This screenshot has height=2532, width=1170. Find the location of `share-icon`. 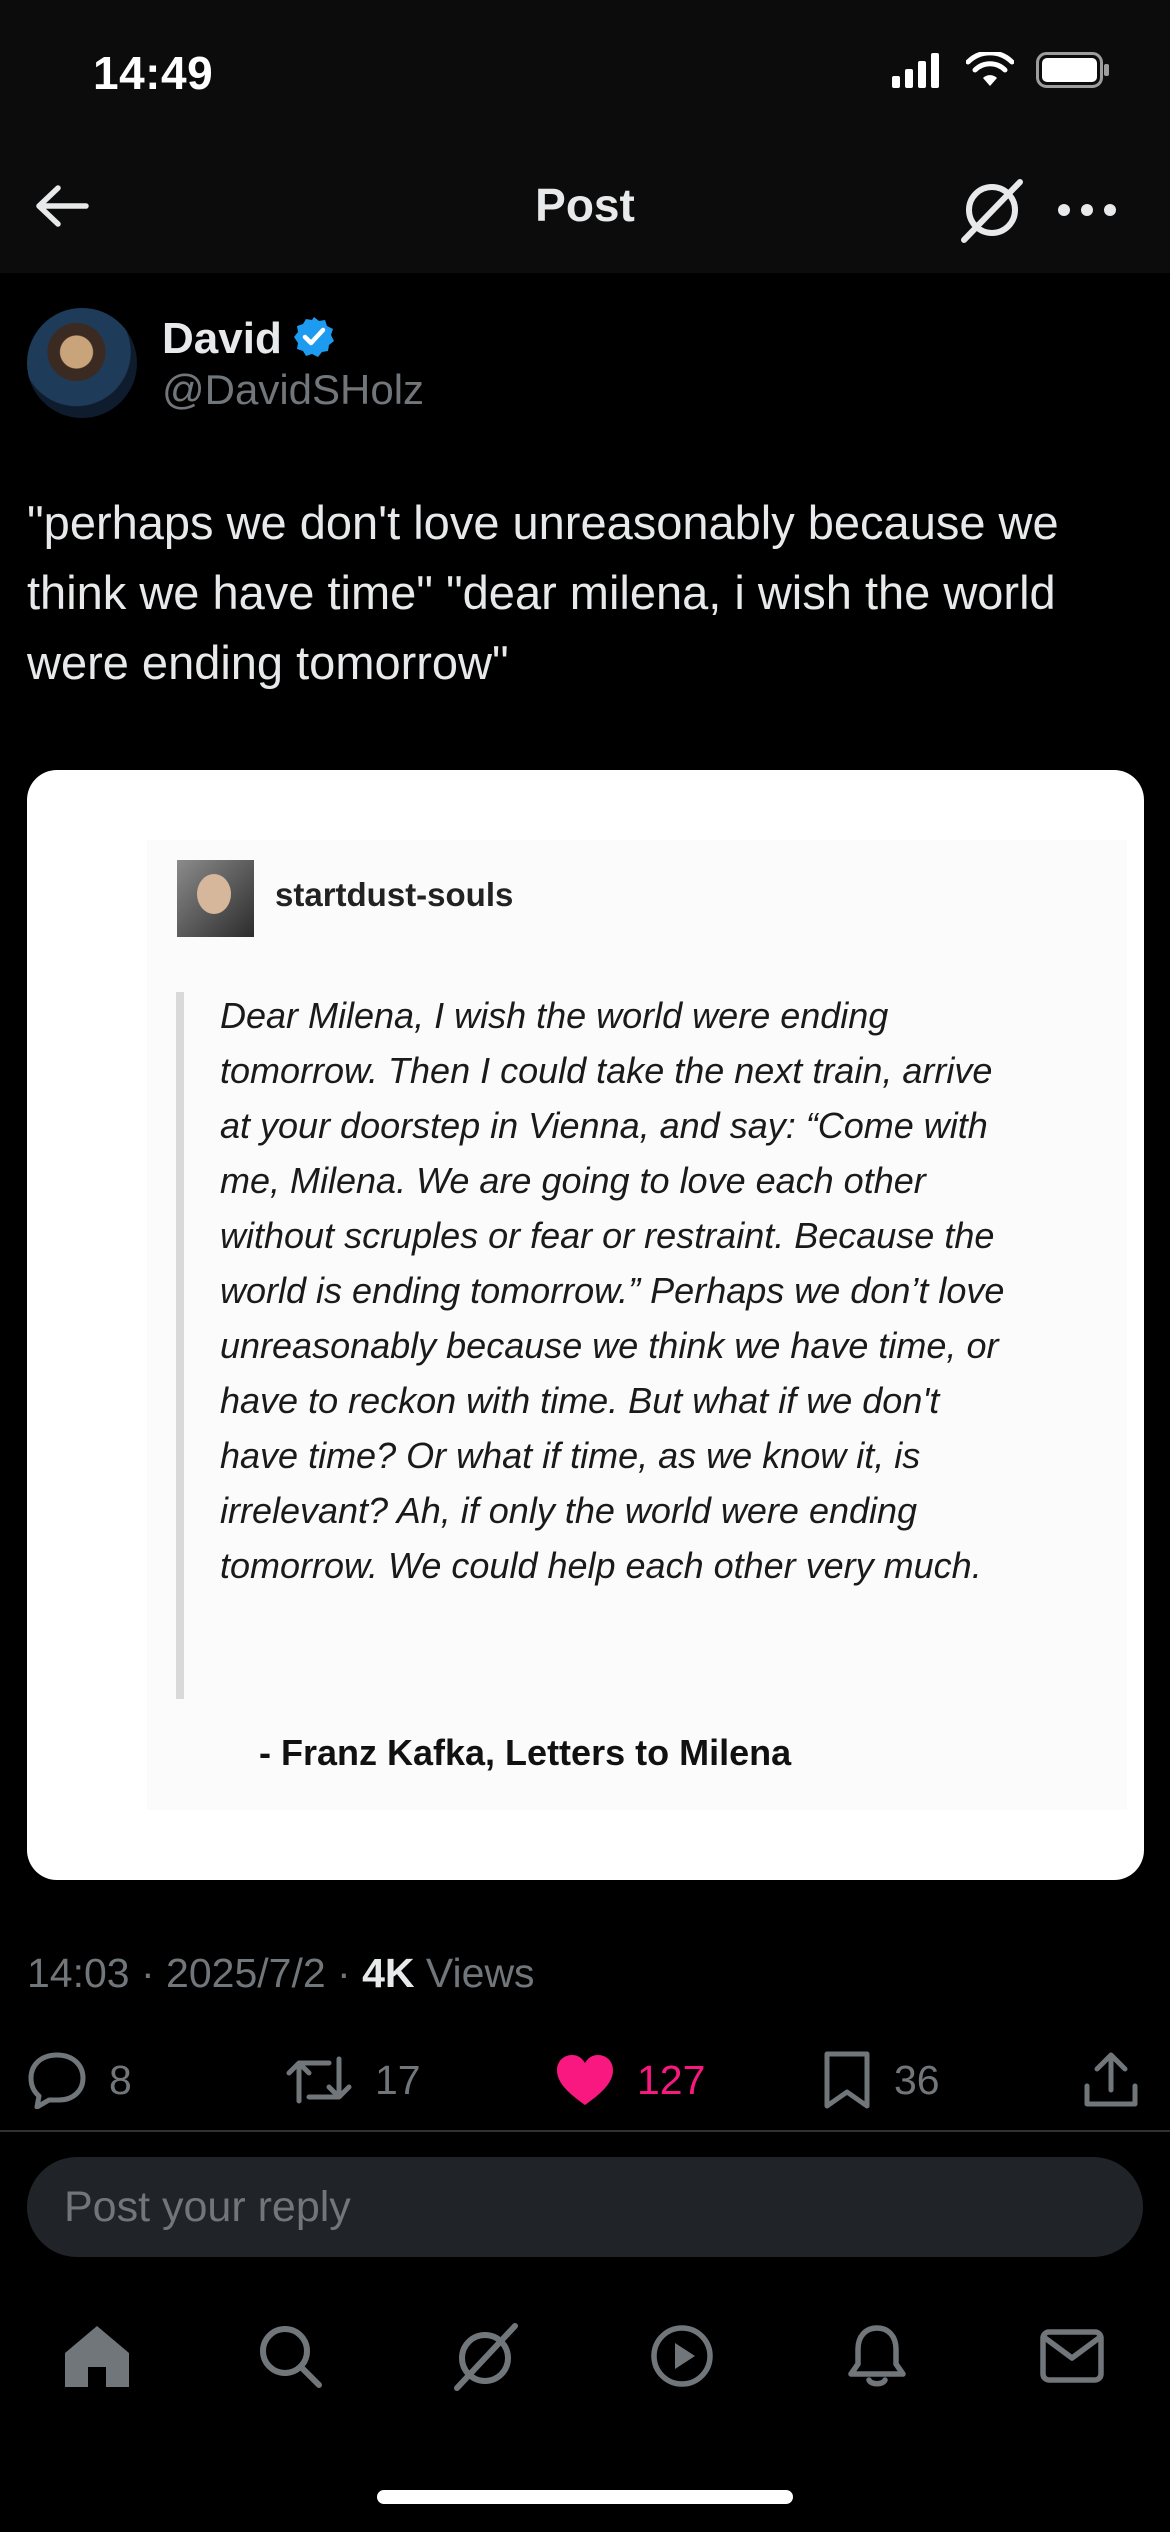

share-icon is located at coordinates (1111, 2079).